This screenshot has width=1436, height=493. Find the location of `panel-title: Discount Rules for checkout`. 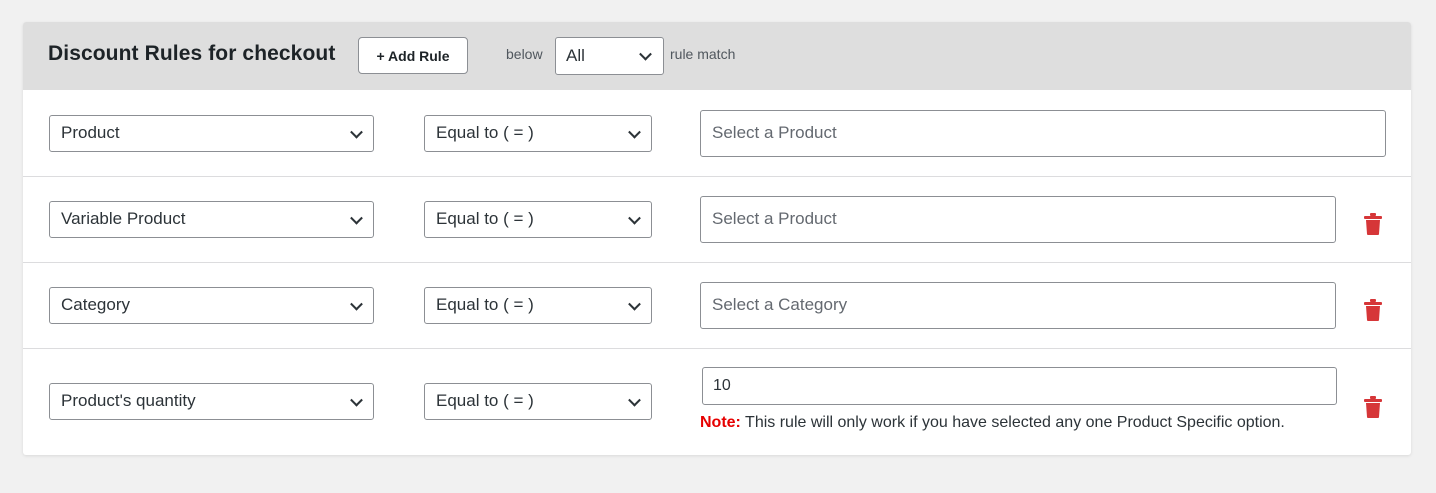

panel-title: Discount Rules for checkout is located at coordinates (192, 53).